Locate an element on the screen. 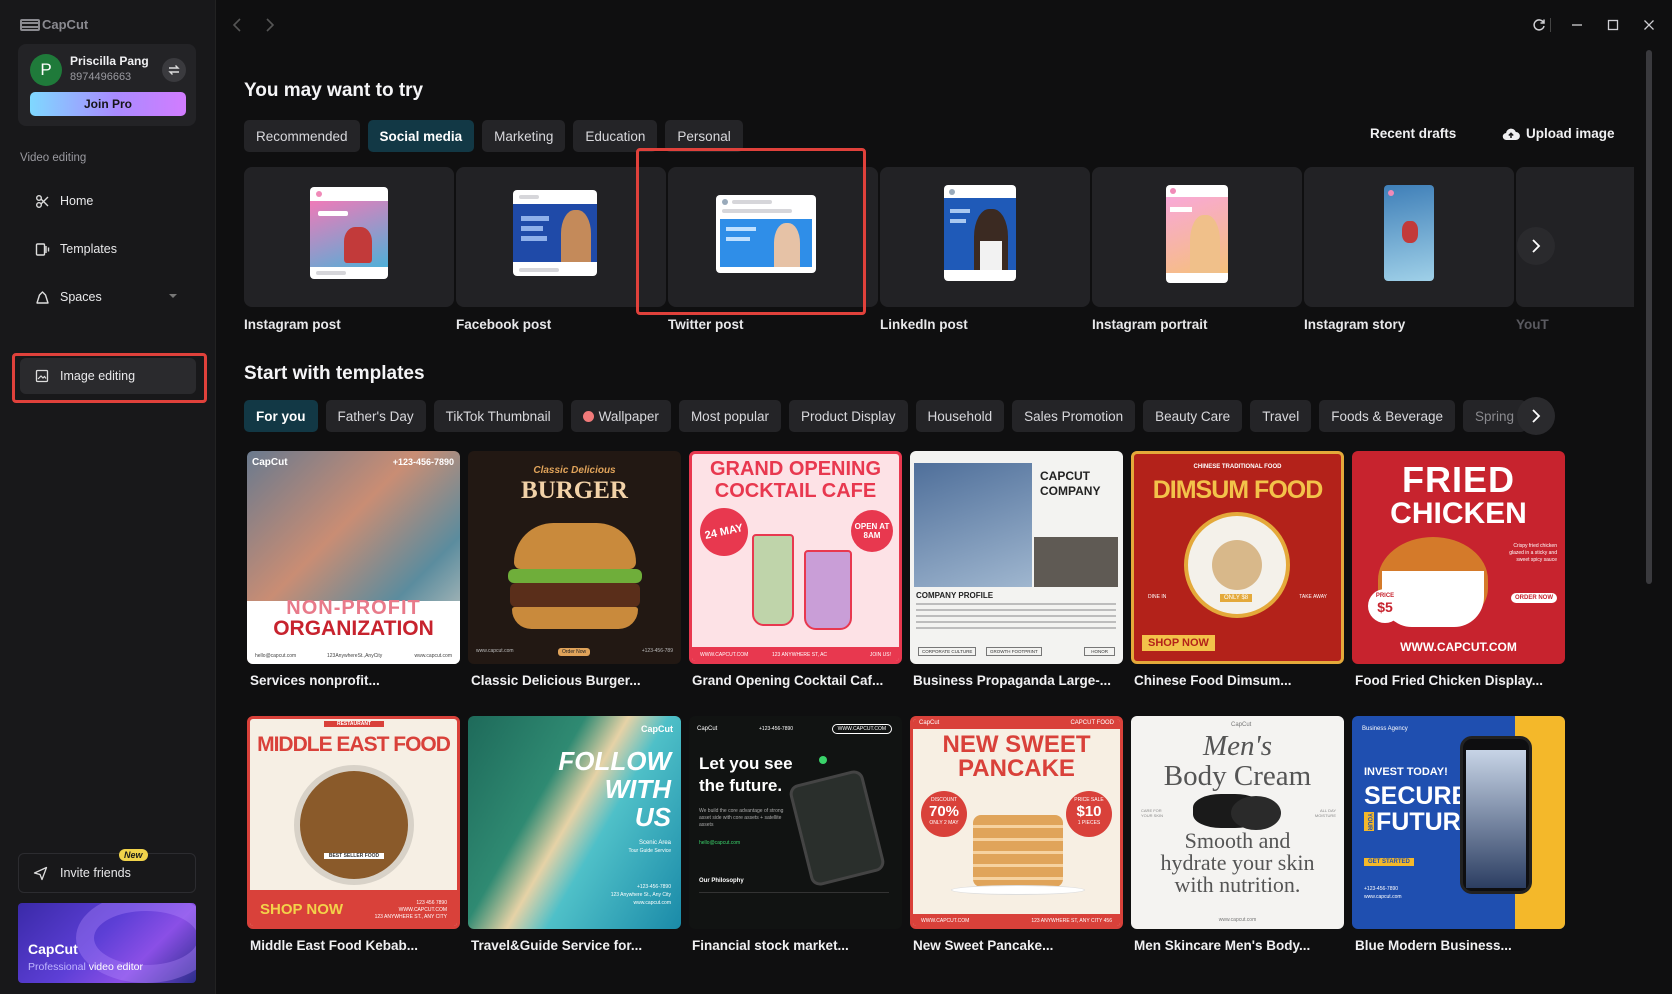 The width and height of the screenshot is (1672, 994). promo-sub-b: video editor is located at coordinates (114, 967).